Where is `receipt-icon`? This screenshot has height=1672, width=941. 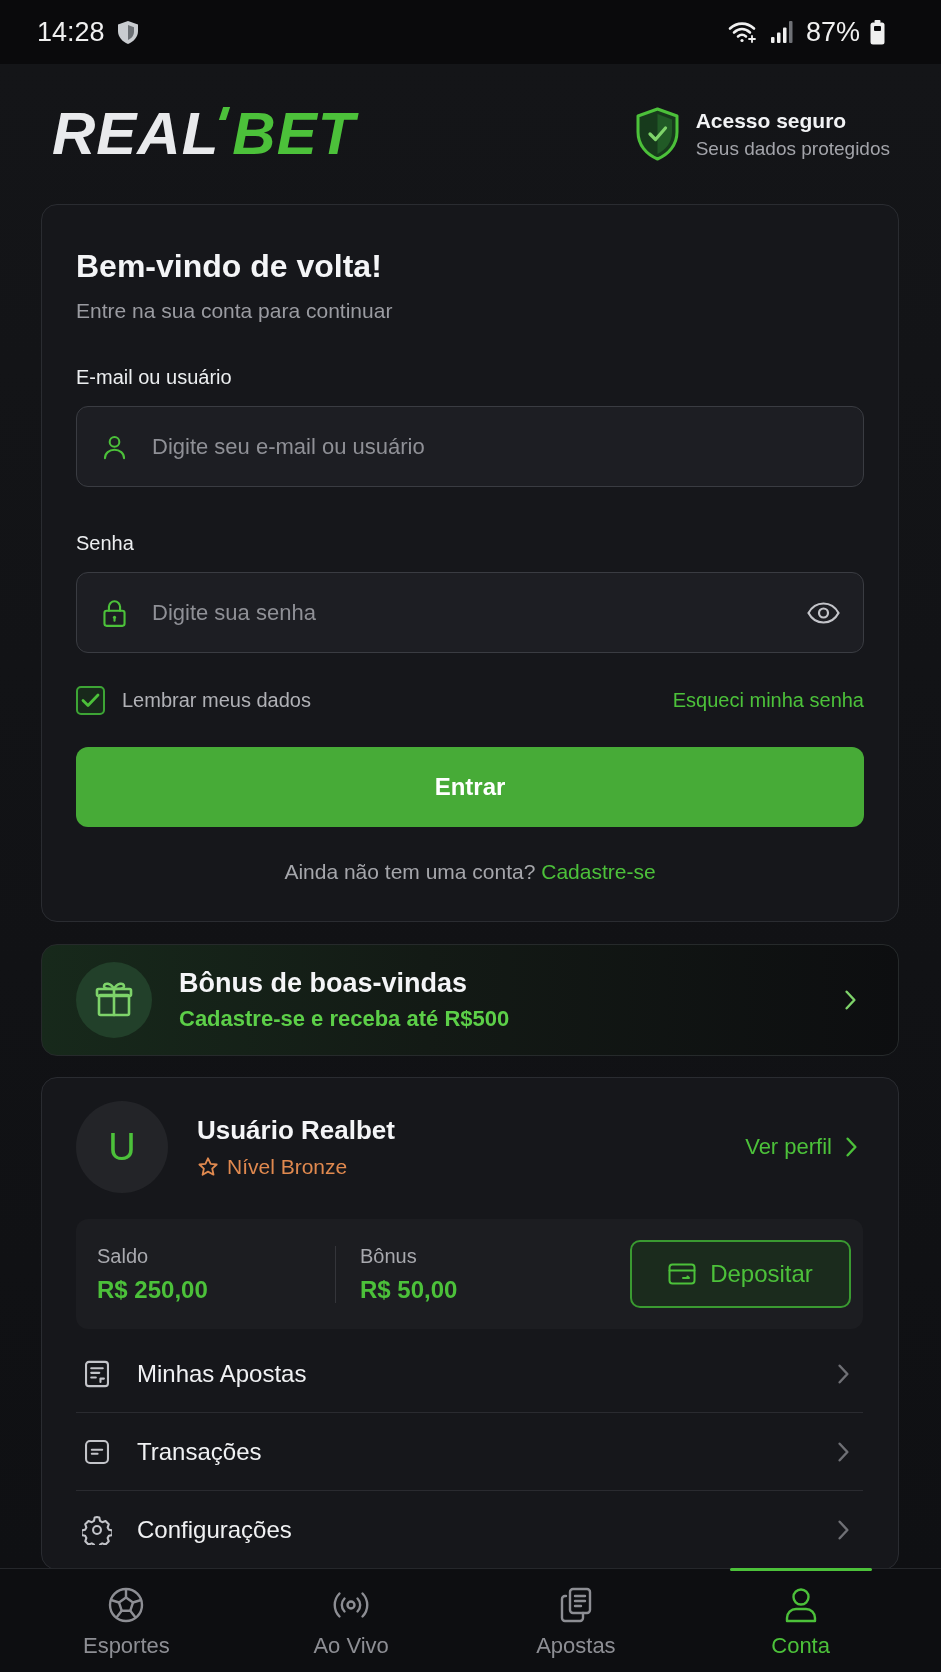
receipt-icon is located at coordinates (97, 1373).